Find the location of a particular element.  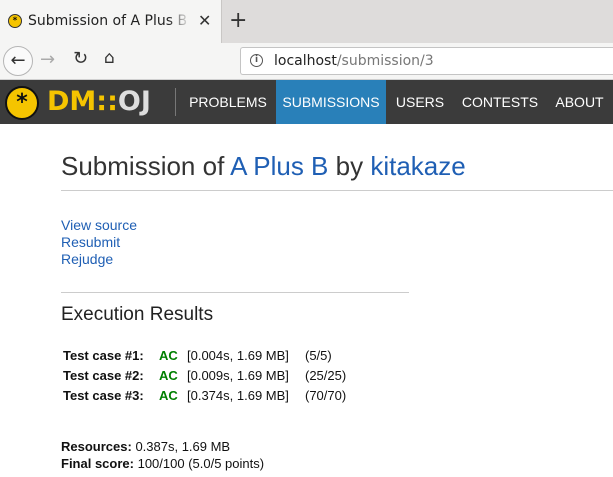

new-tab-icon: + is located at coordinates (238, 20).